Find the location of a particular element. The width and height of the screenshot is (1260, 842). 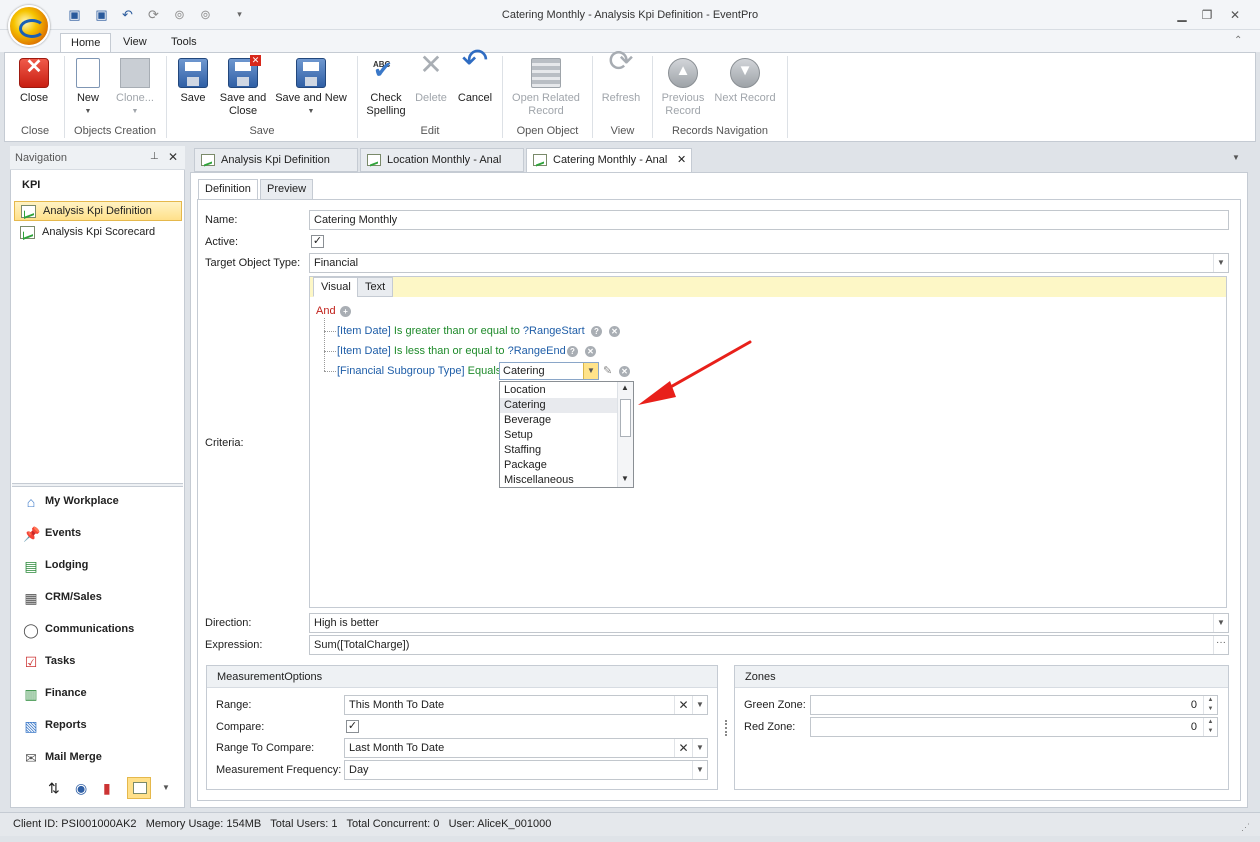

green-zone-spinner: 0 ▲ ▼ is located at coordinates (1014, 705).